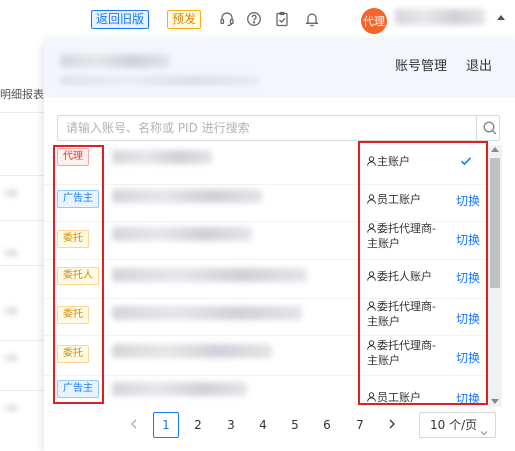  I want to click on prev-page-icon, so click(134, 425).